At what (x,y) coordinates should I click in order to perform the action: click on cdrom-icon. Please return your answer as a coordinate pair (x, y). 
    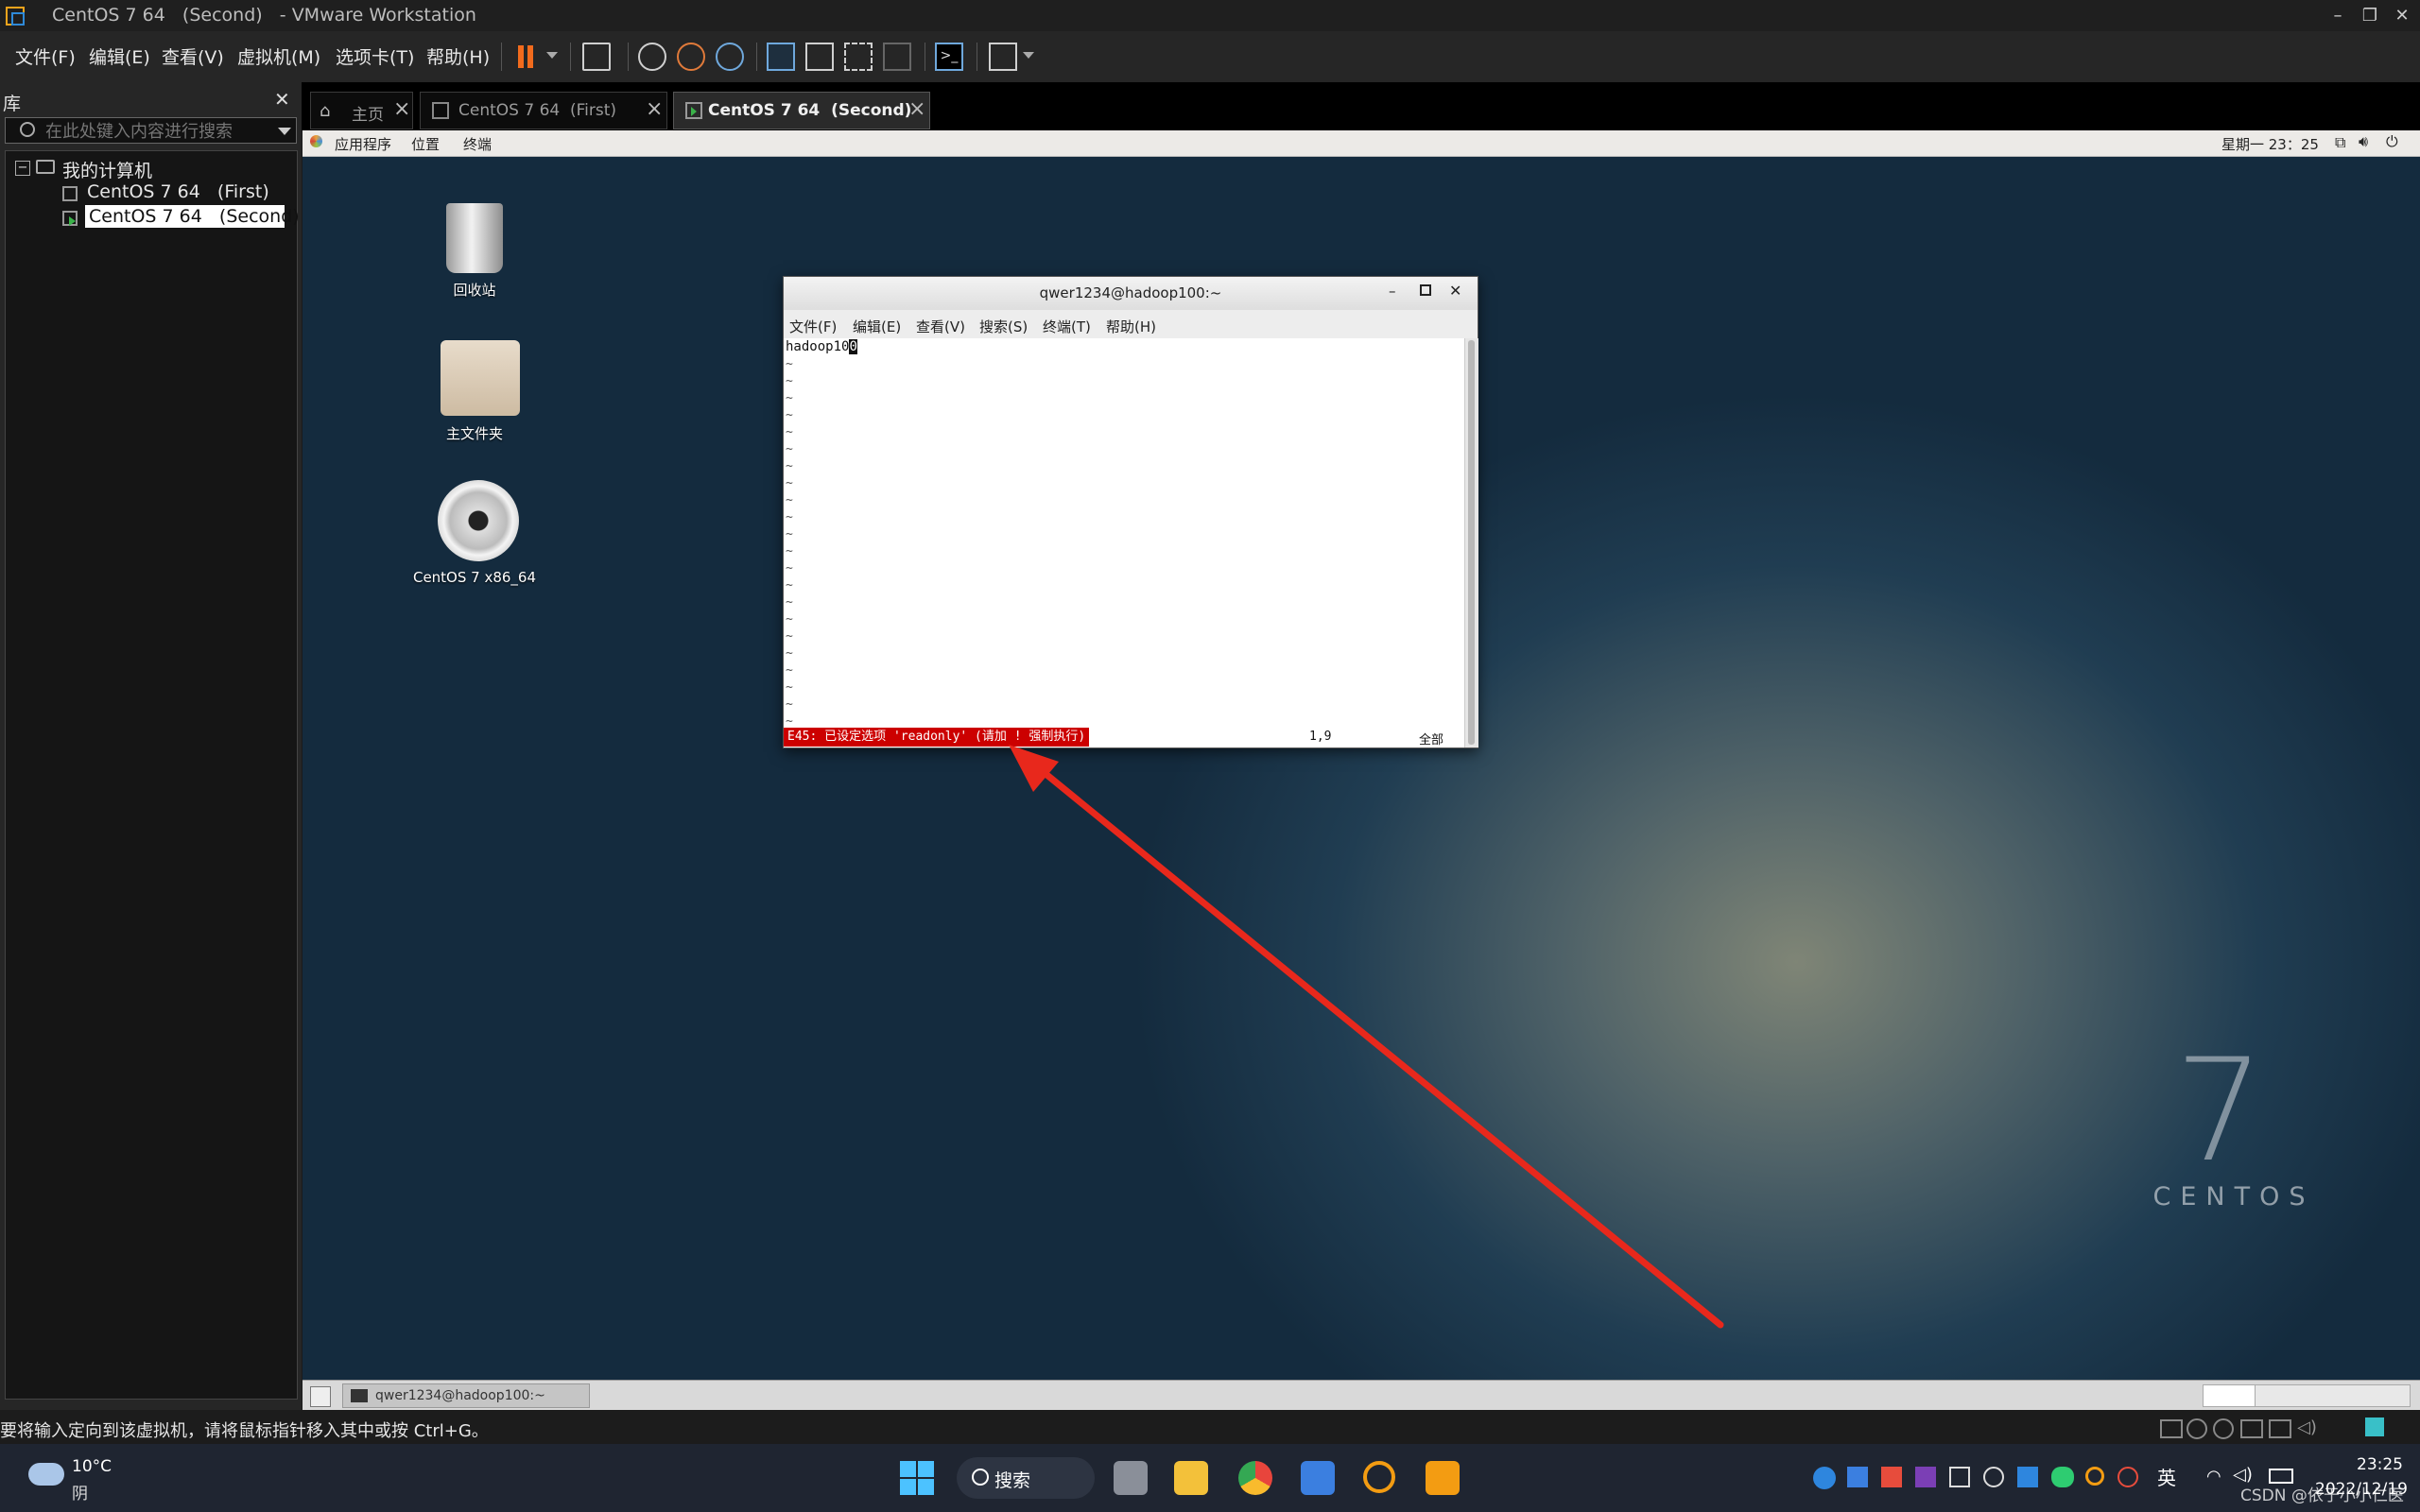
    Looking at the image, I should click on (2197, 1428).